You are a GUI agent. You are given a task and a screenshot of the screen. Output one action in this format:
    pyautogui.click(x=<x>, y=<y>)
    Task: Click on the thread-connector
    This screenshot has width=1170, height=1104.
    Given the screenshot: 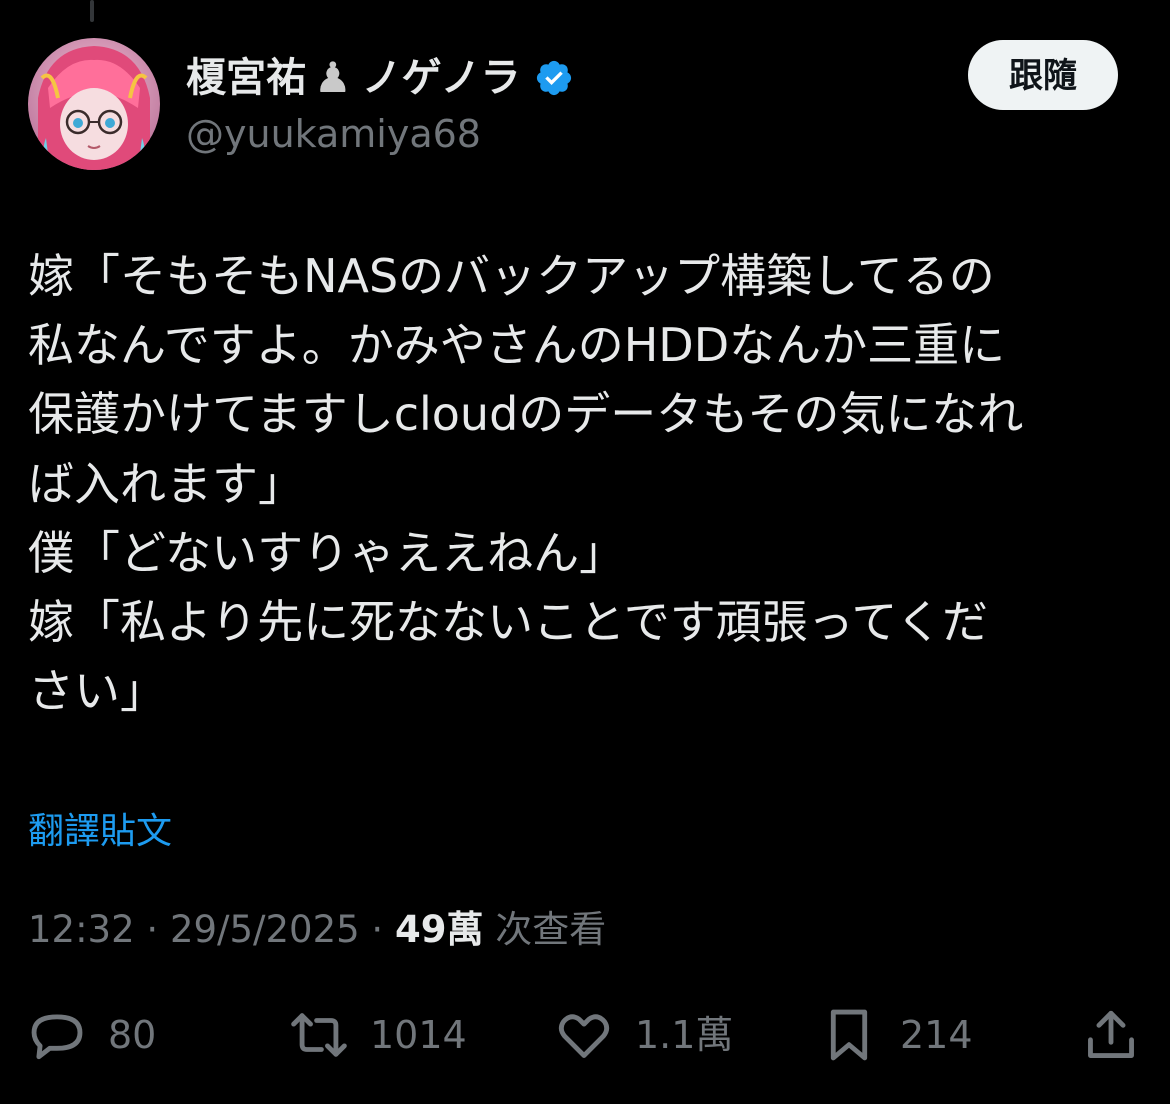 What is the action you would take?
    pyautogui.click(x=92, y=11)
    